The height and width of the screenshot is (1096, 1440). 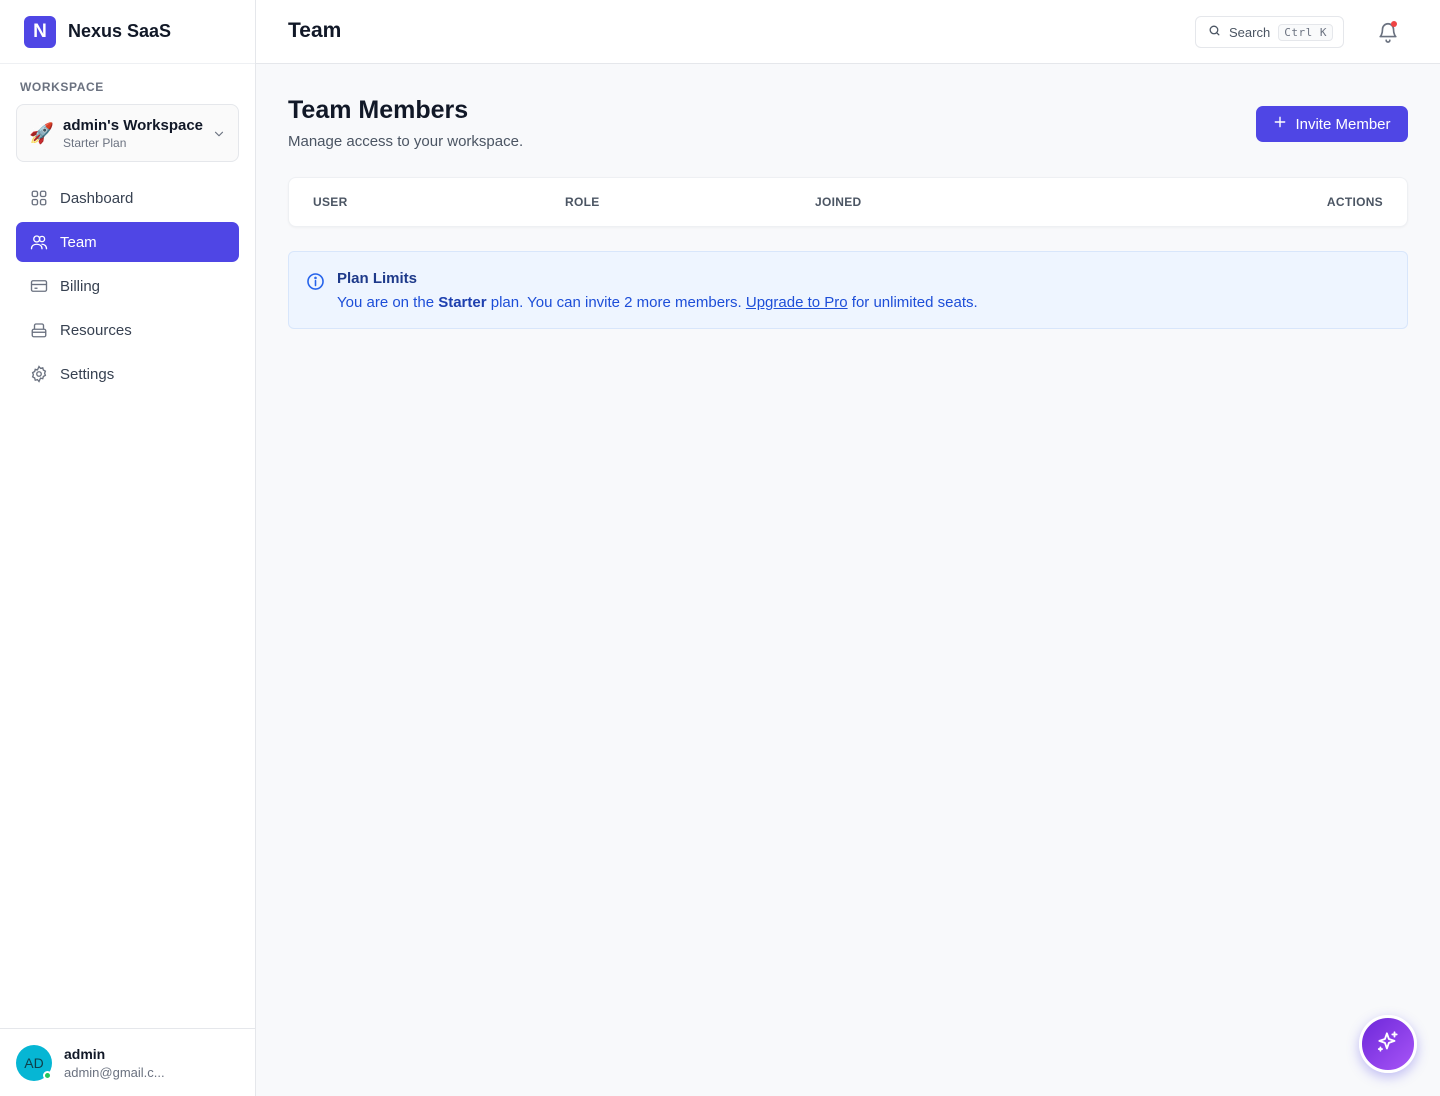 I want to click on workspace-plan: Starter Plan, so click(x=95, y=142).